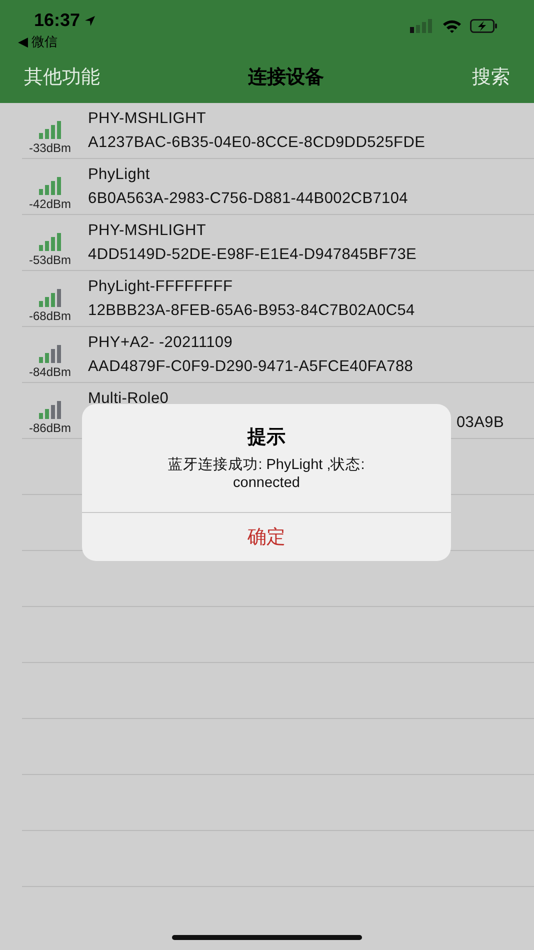 The image size is (534, 950). I want to click on device-uuid: 03A9B, so click(480, 423).